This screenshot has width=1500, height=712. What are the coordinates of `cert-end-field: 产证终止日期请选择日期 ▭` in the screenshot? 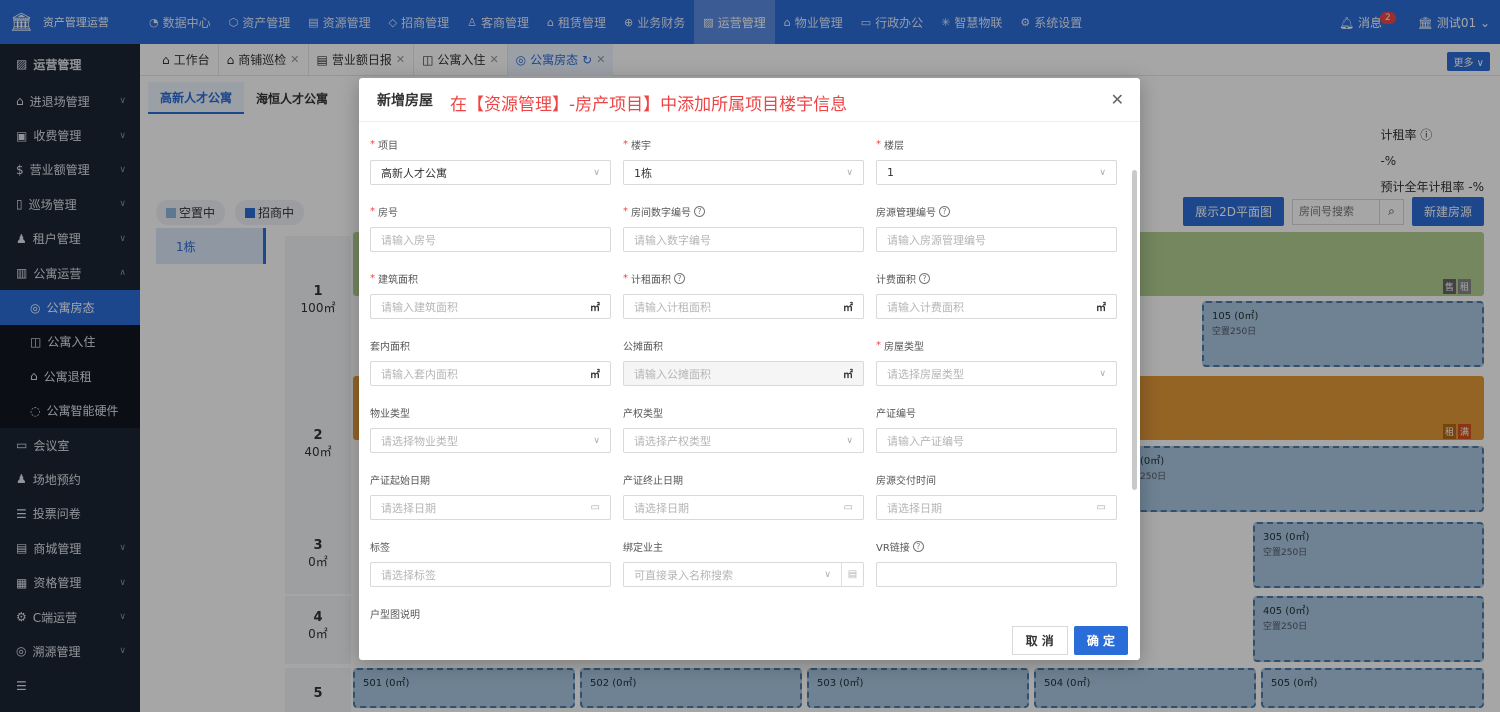 It's located at (743, 495).